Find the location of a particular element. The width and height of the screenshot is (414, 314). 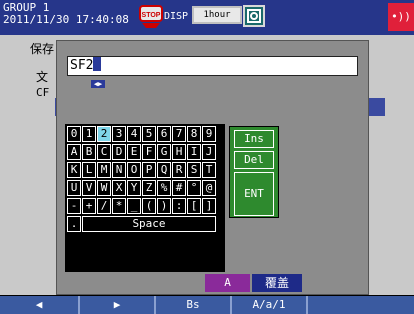

backspace-softkey: Bs is located at coordinates (194, 305).